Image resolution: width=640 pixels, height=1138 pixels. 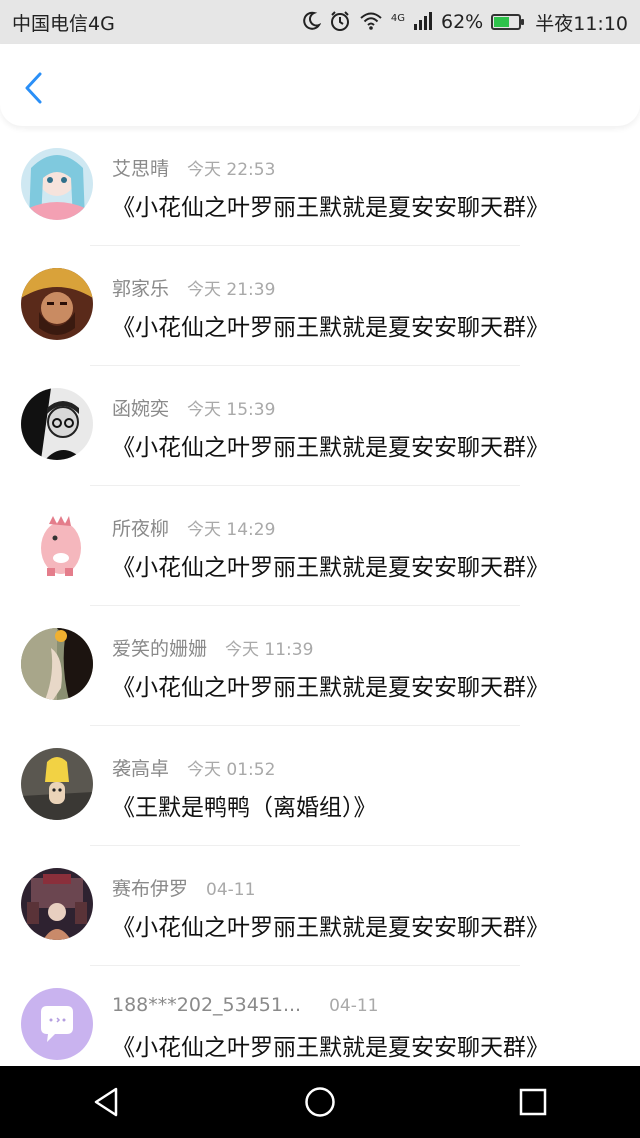 I want to click on message-time: 今天 22:53, so click(x=231, y=170).